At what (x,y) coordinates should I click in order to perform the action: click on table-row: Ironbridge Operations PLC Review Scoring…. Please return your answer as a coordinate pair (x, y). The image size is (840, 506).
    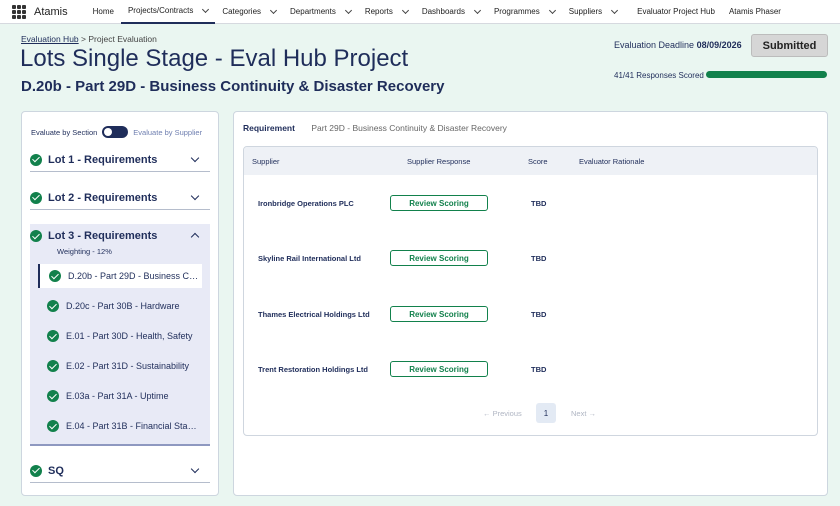
    Looking at the image, I should click on (530, 202).